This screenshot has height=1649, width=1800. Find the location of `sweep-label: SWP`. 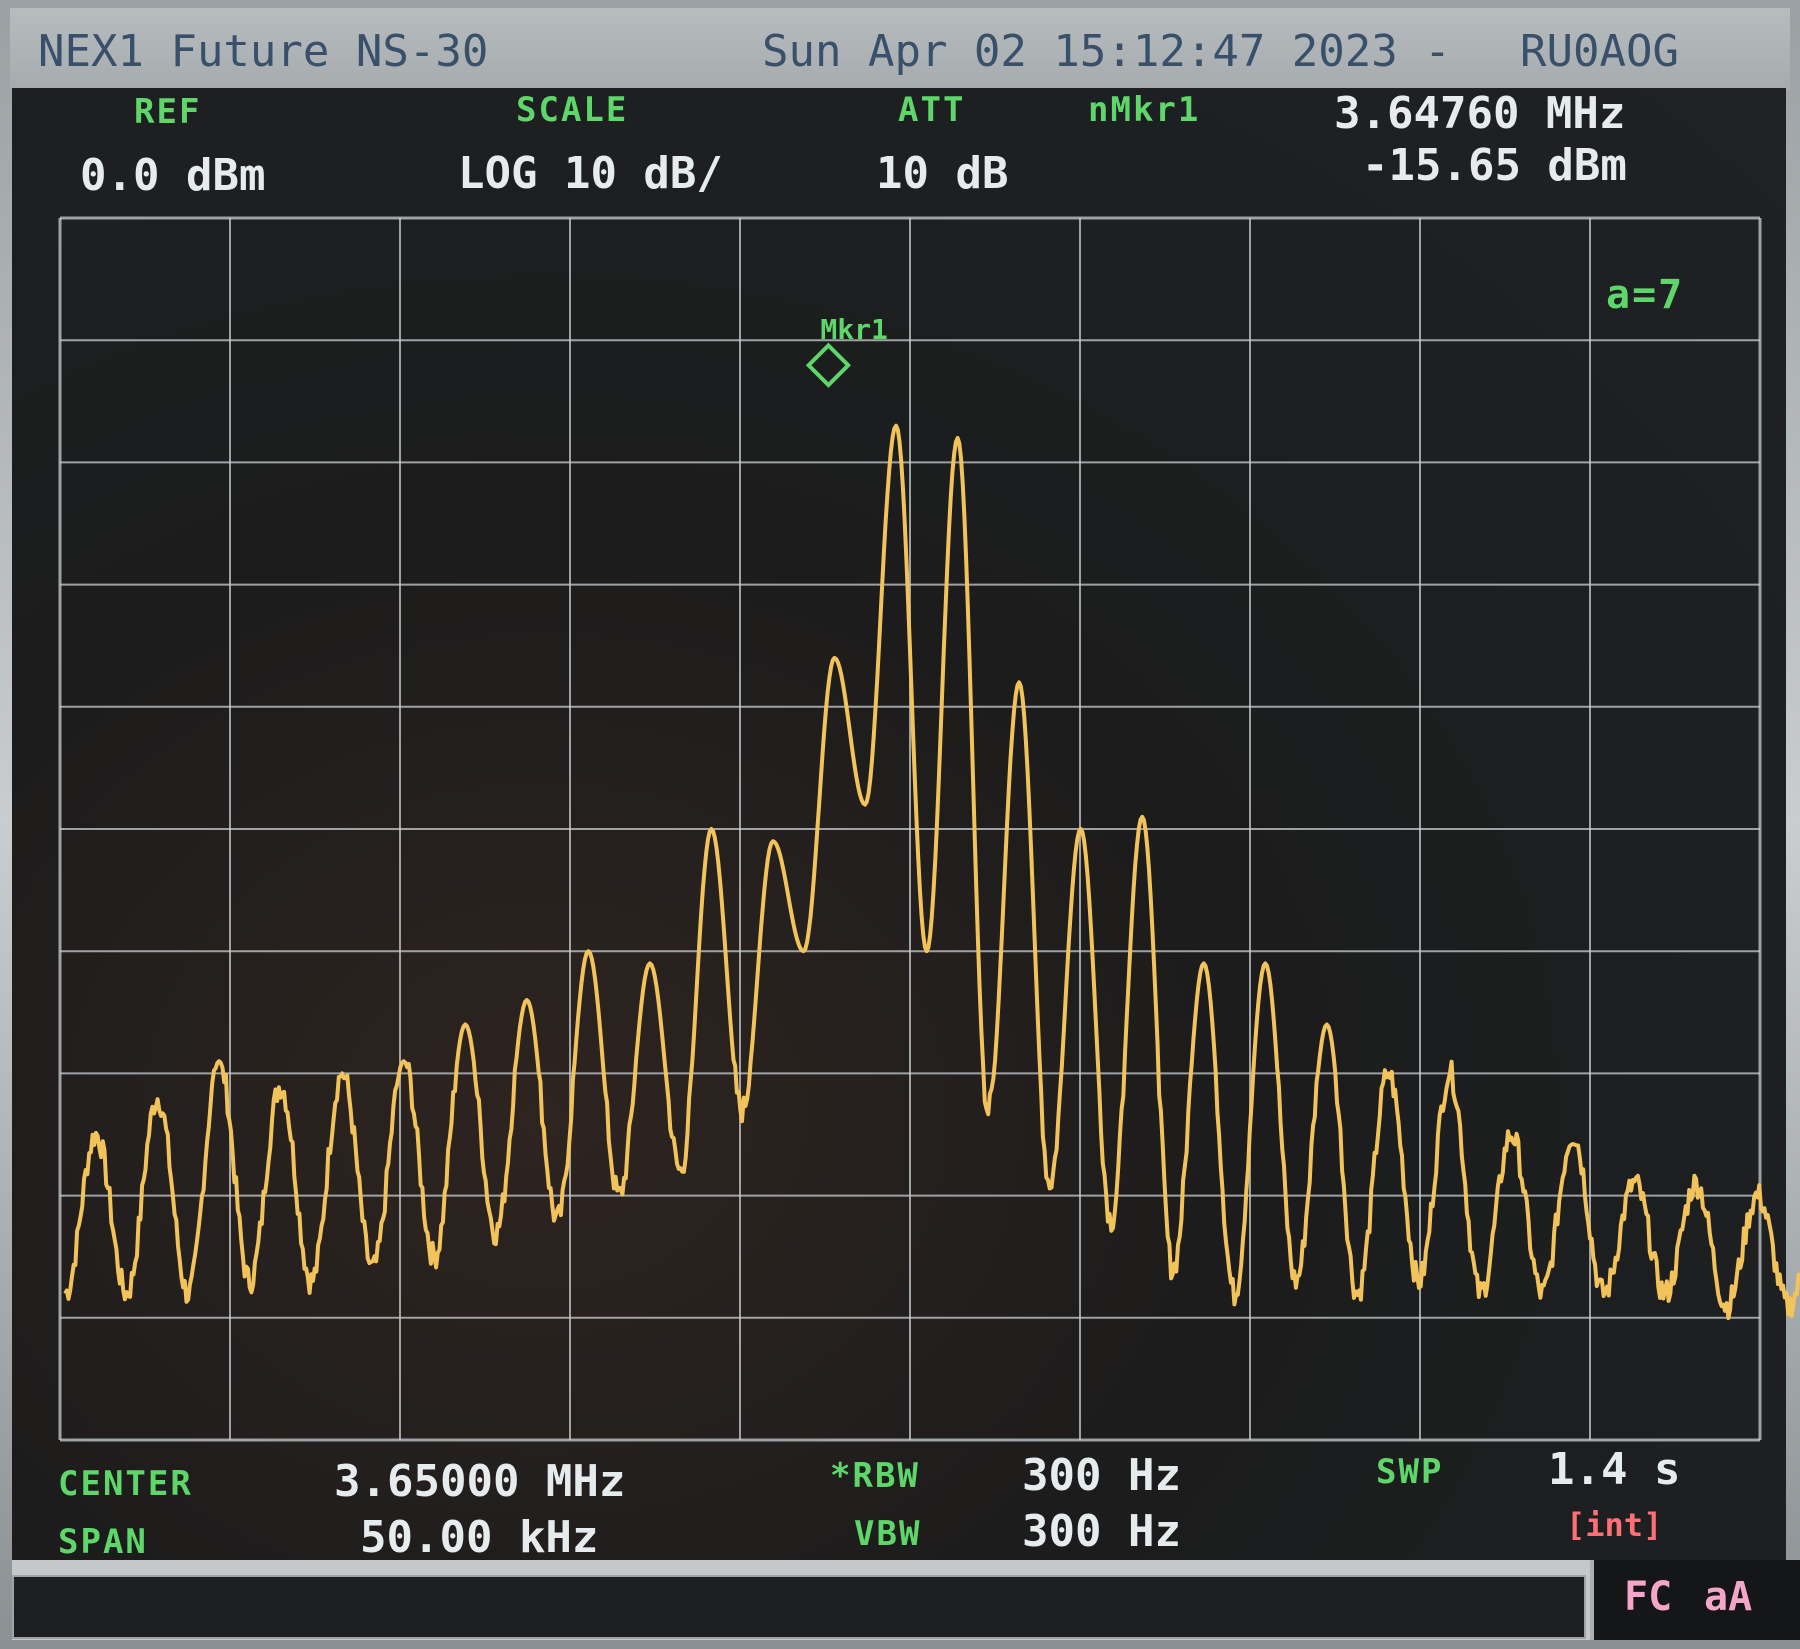

sweep-label: SWP is located at coordinates (1410, 1472).